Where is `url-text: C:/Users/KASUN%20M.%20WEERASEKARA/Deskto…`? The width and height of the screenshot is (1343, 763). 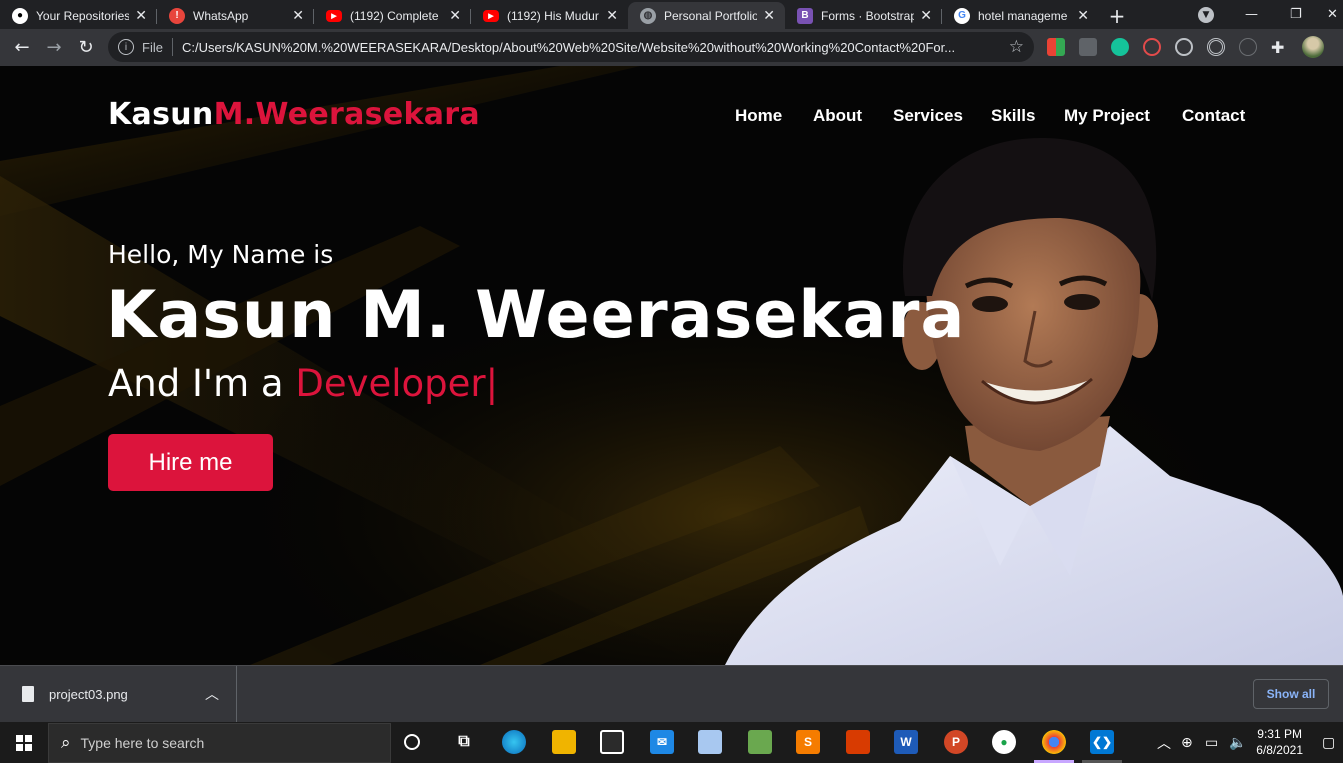 url-text: C:/Users/KASUN%20M.%20WEERASEKARA/Deskto… is located at coordinates (589, 47).